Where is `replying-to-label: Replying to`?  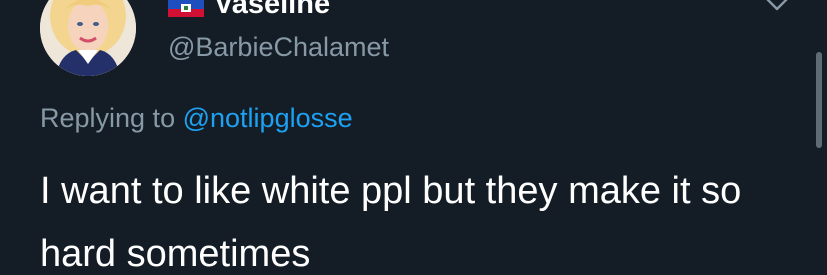
replying-to-label: Replying to is located at coordinates (108, 118).